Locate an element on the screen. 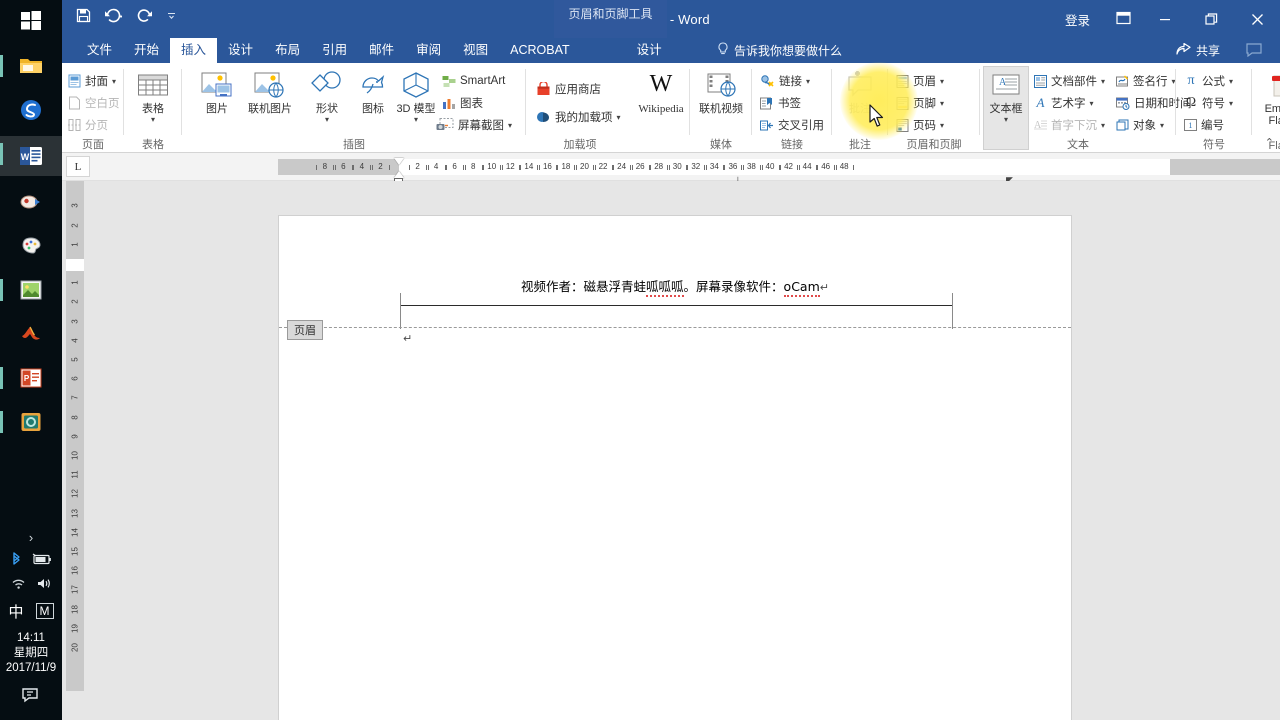 Image resolution: width=1280 pixels, height=720 pixels. tab-design: 设计 is located at coordinates (240, 50).